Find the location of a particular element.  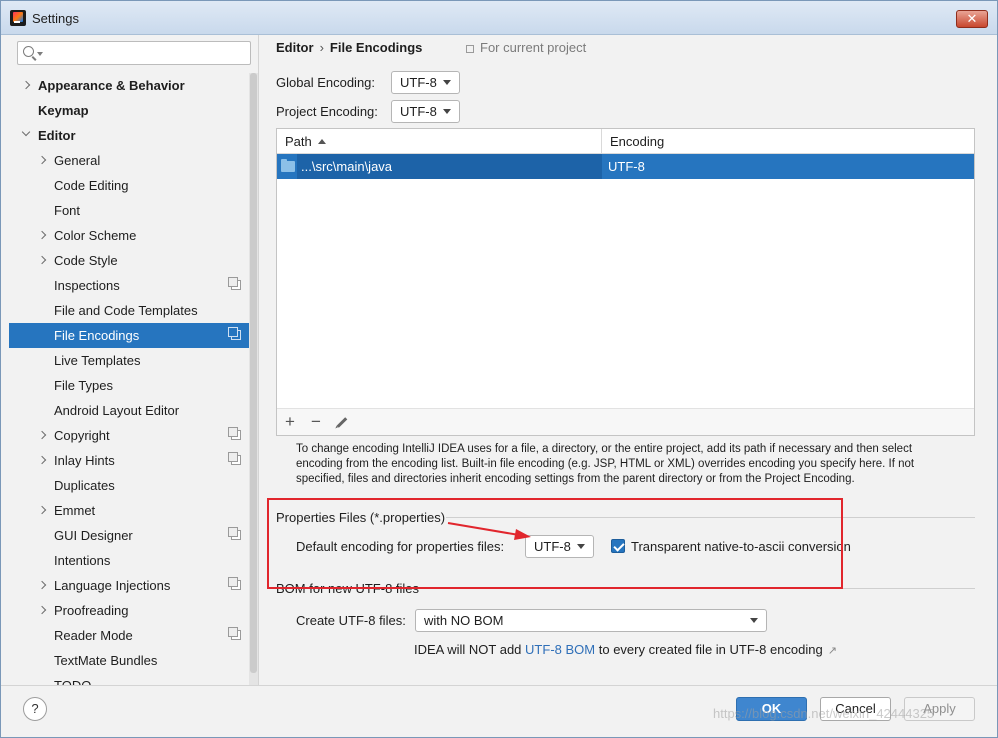

column-header-encoding-label: Encoding is located at coordinates (637, 141).